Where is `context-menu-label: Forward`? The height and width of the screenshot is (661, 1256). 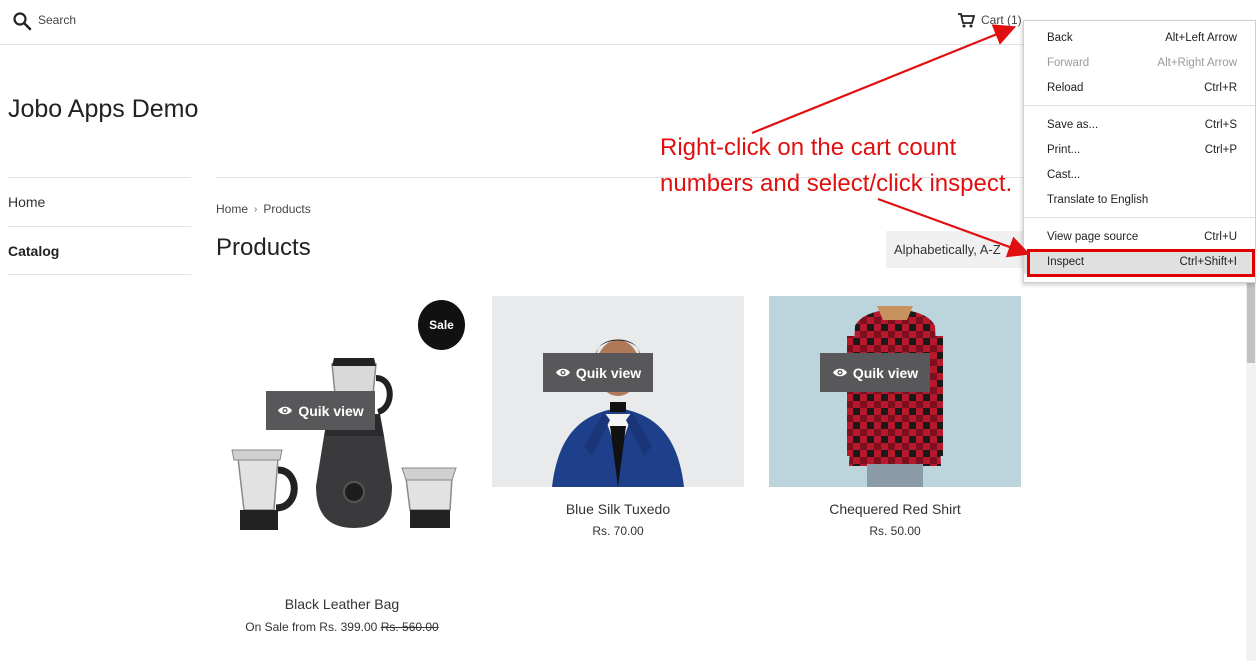
context-menu-label: Forward is located at coordinates (1068, 63).